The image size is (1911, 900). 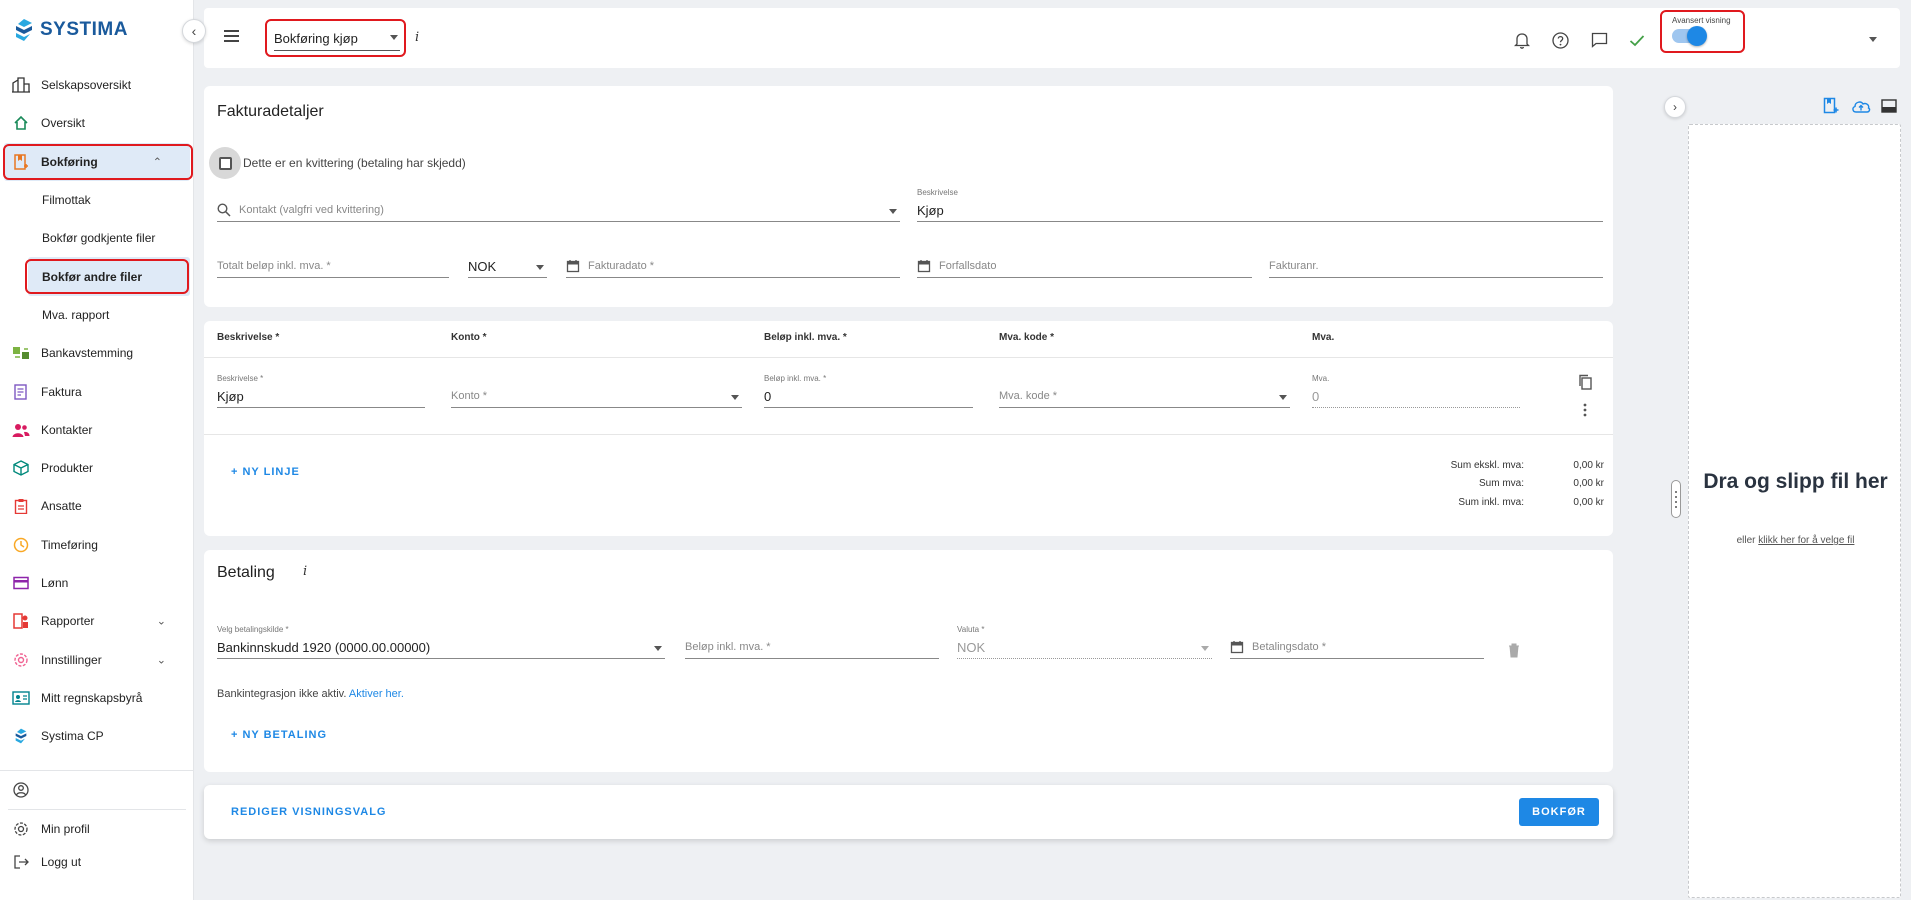 I want to click on logo: SYSTIMA, so click(x=71, y=30).